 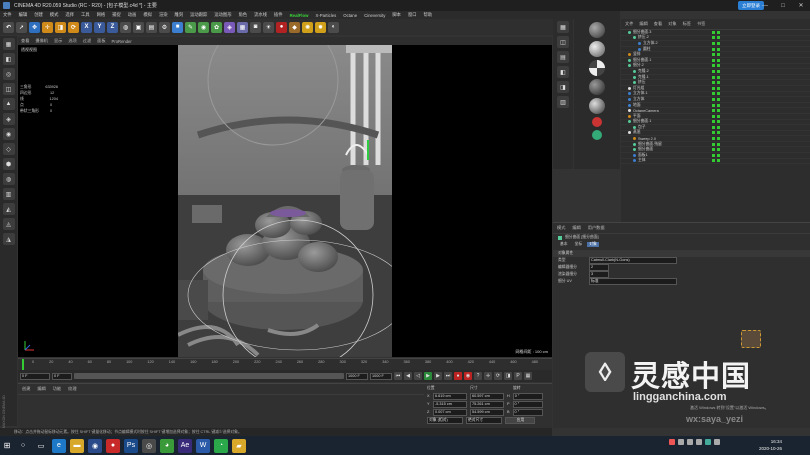 What do you see at coordinates (487, 412) in the screenshot?
I see `coord-size-field: 54.599 cm` at bounding box center [487, 412].